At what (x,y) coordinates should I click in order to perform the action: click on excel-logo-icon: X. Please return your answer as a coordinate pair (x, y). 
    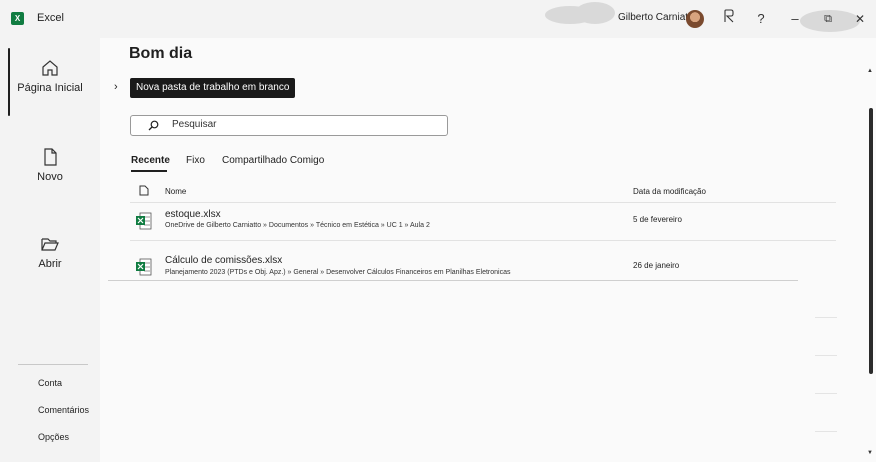
    Looking at the image, I should click on (17, 18).